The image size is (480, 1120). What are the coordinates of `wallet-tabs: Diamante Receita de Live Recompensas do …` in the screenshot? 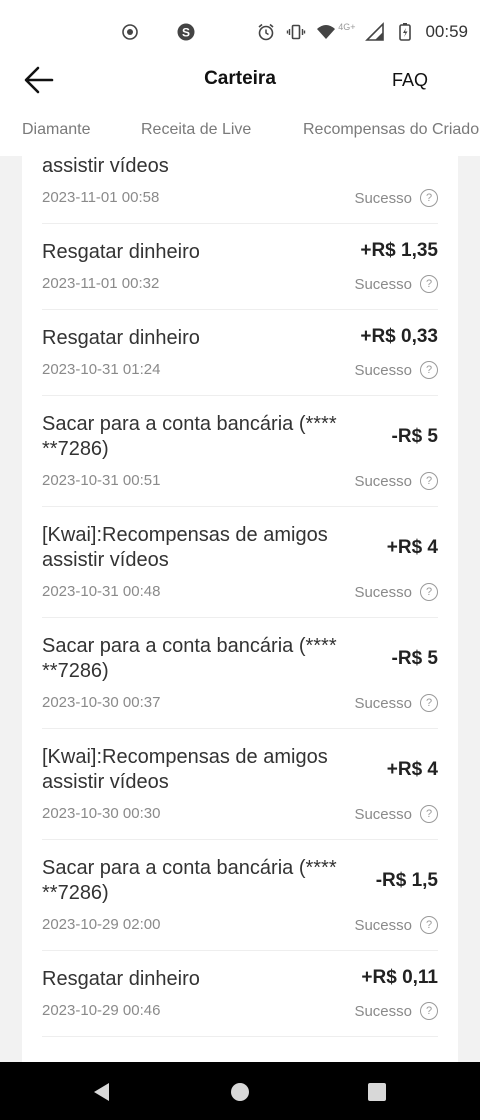 It's located at (240, 131).